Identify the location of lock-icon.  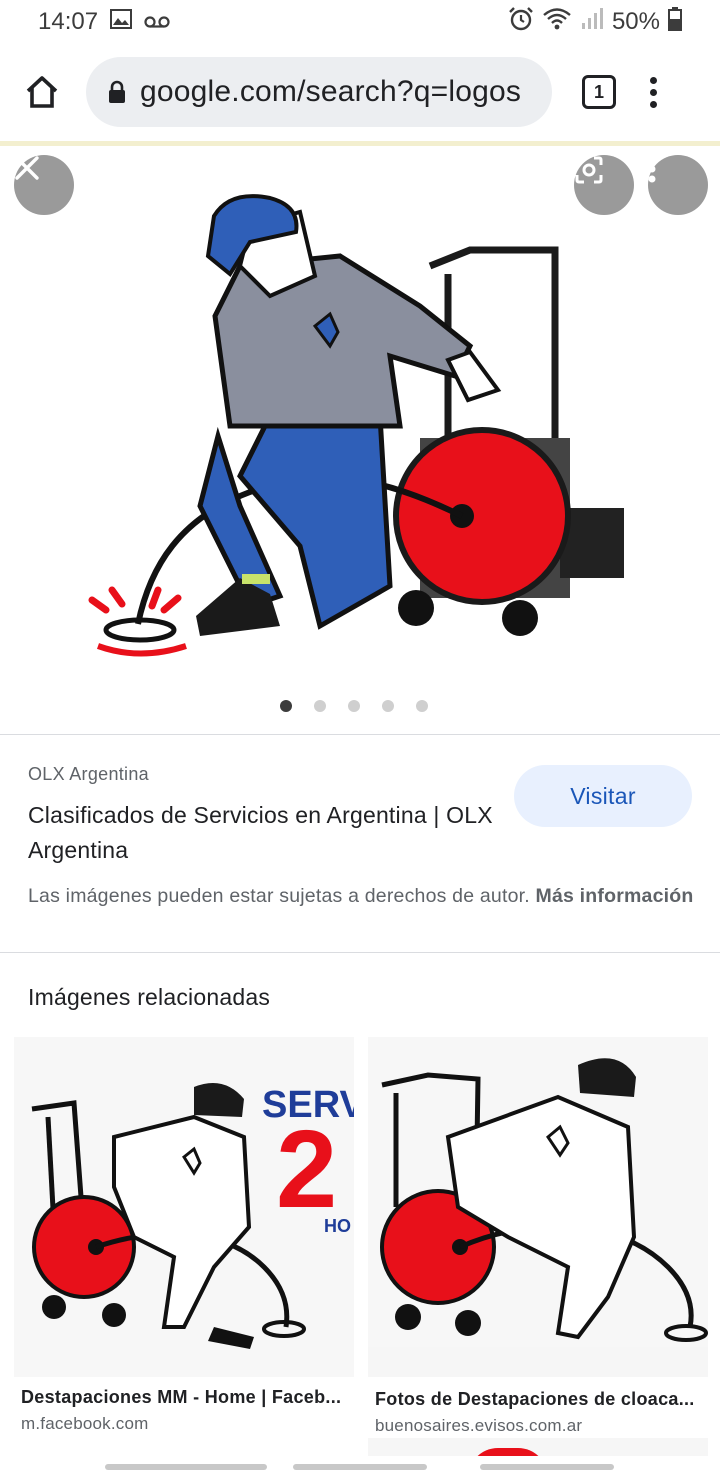
(117, 91).